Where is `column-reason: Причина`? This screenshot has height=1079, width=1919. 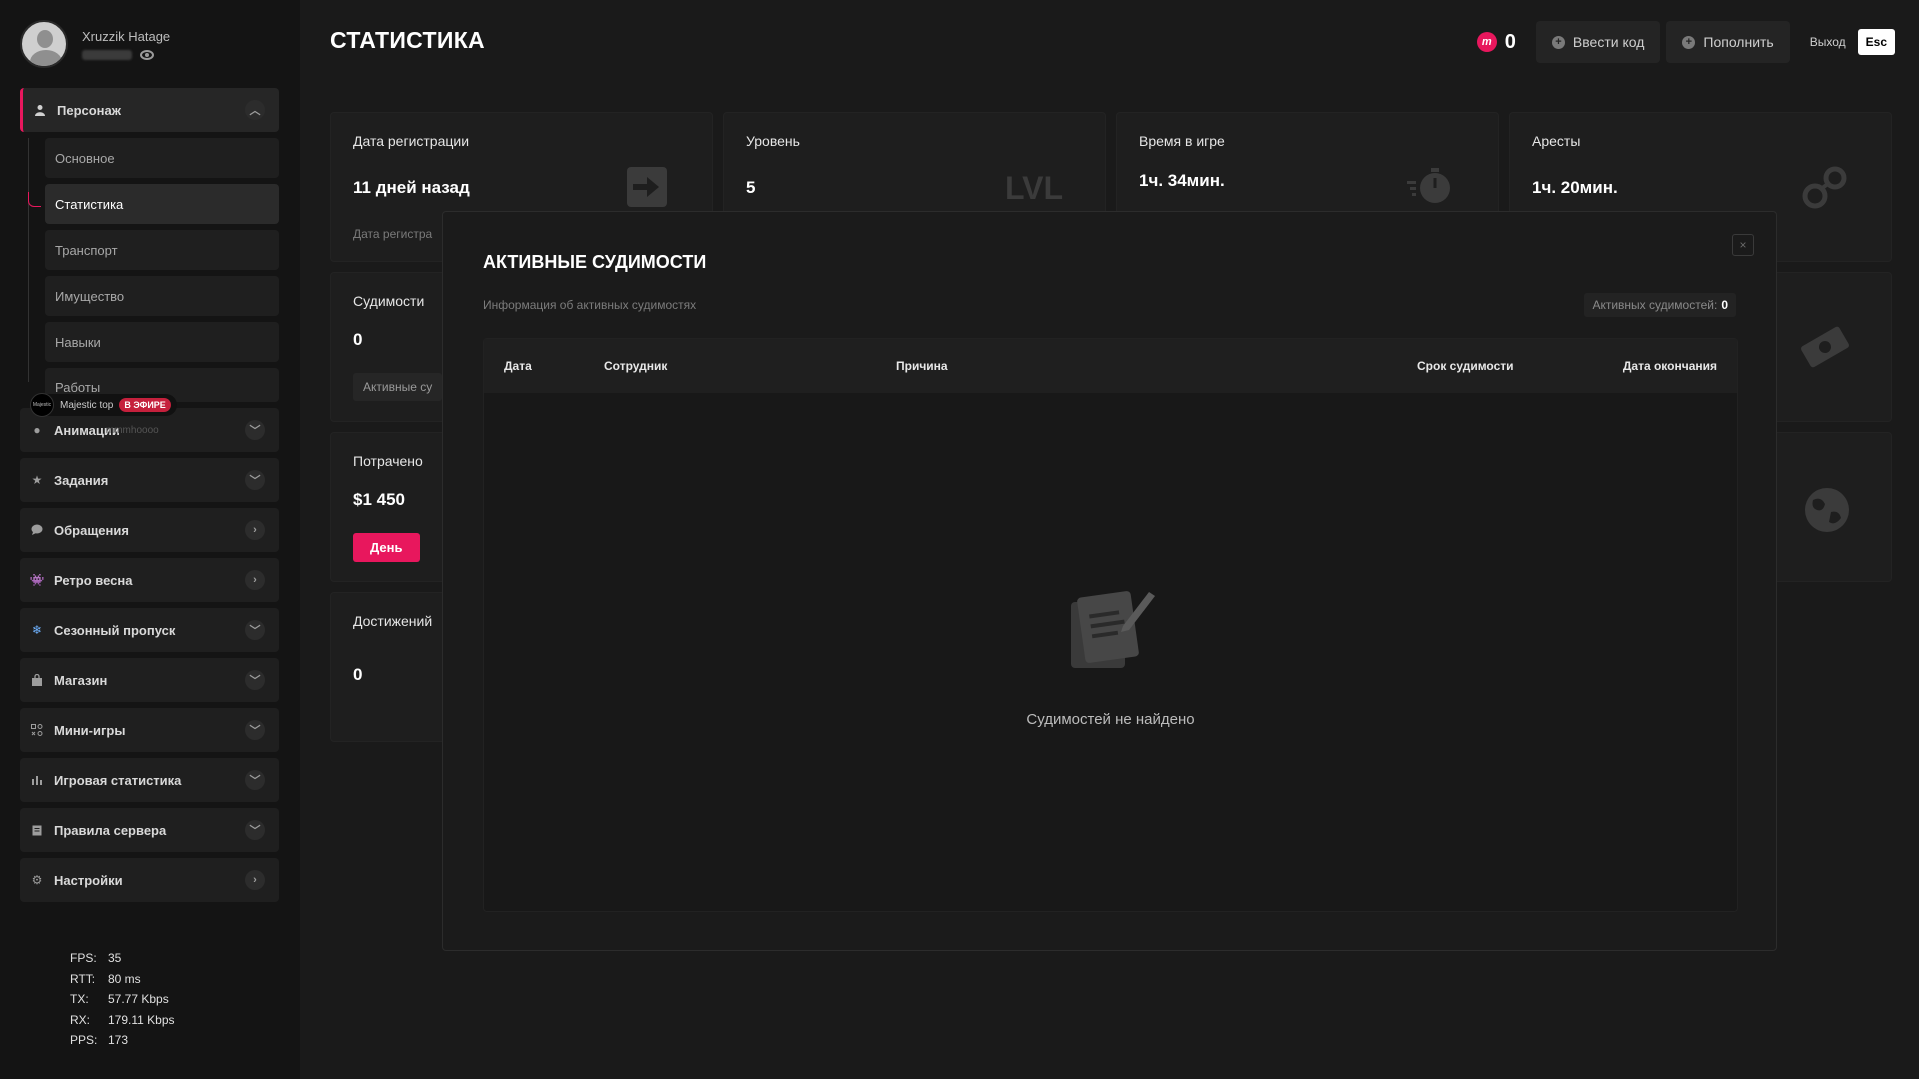 column-reason: Причина is located at coordinates (922, 366).